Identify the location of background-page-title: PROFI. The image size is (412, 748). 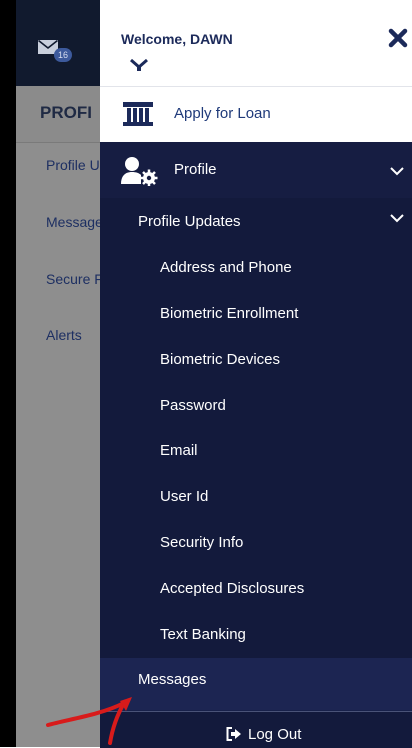
(66, 112).